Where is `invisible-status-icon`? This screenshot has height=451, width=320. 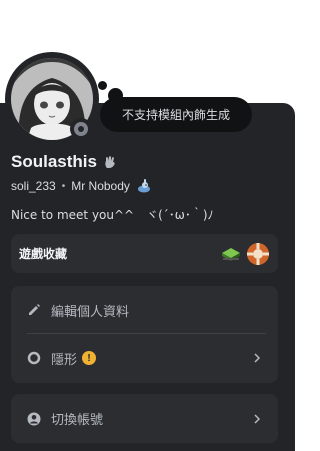
invisible-status-icon is located at coordinates (81, 129).